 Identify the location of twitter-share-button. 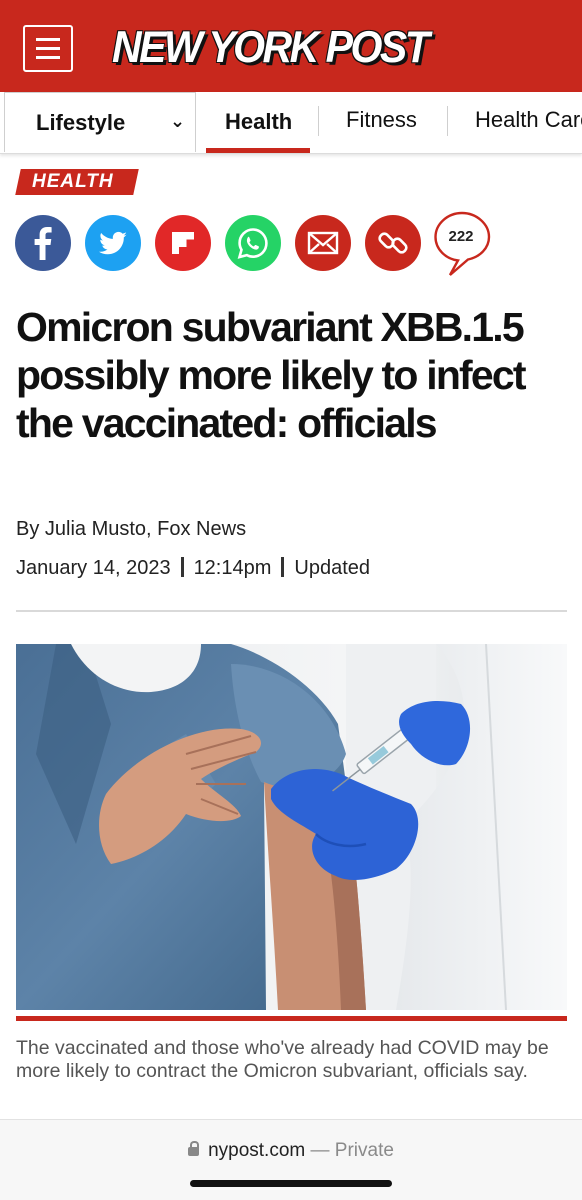
(113, 243).